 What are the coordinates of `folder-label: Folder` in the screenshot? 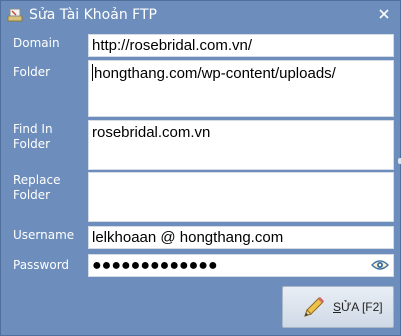 It's located at (32, 72).